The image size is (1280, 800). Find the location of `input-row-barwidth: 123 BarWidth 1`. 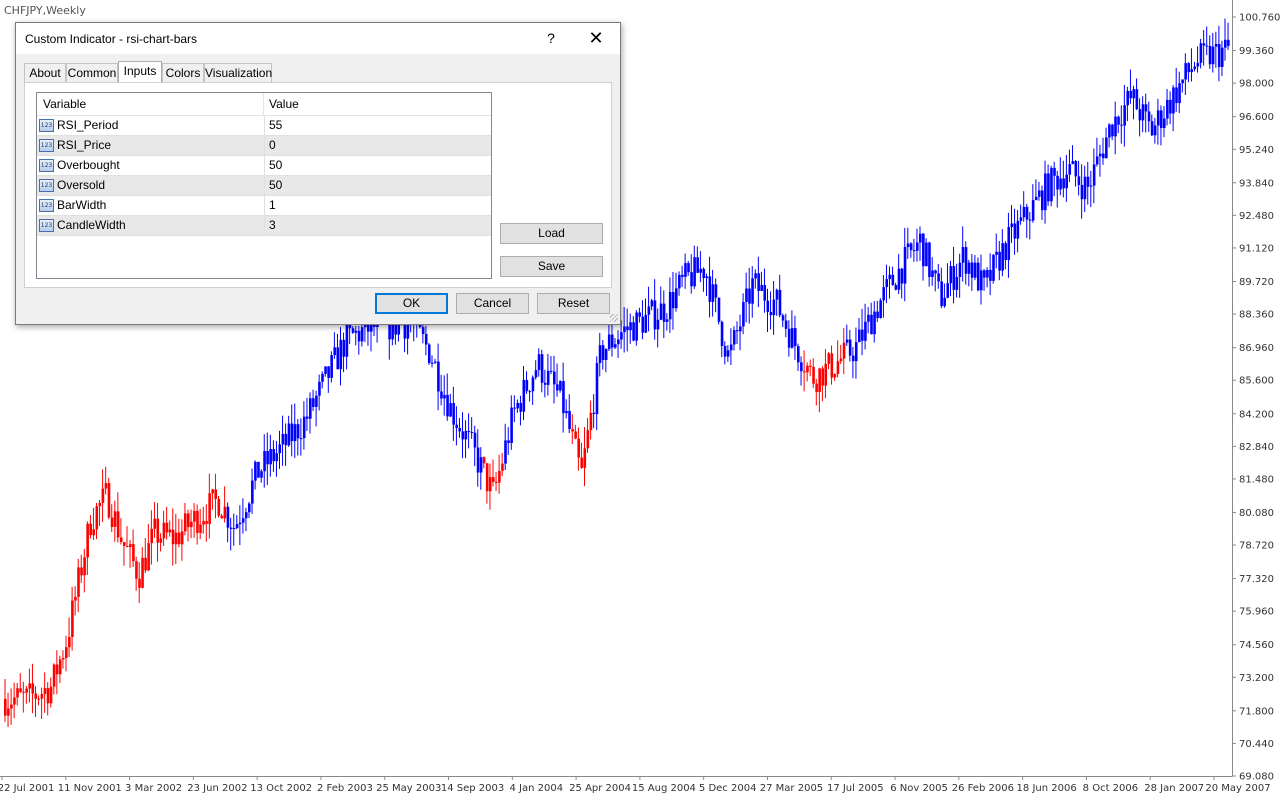

input-row-barwidth: 123 BarWidth 1 is located at coordinates (264, 206).